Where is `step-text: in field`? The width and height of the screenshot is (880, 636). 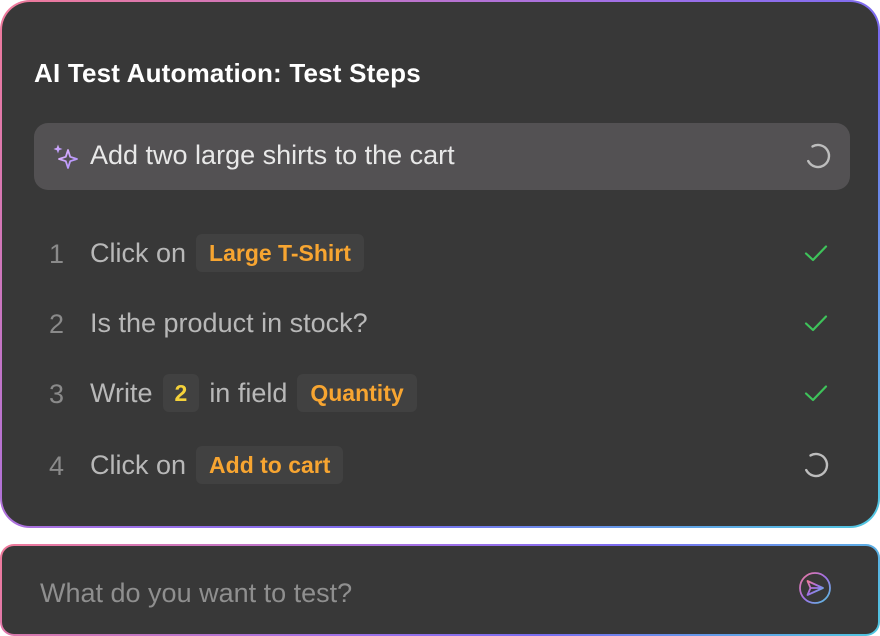
step-text: in field is located at coordinates (248, 392).